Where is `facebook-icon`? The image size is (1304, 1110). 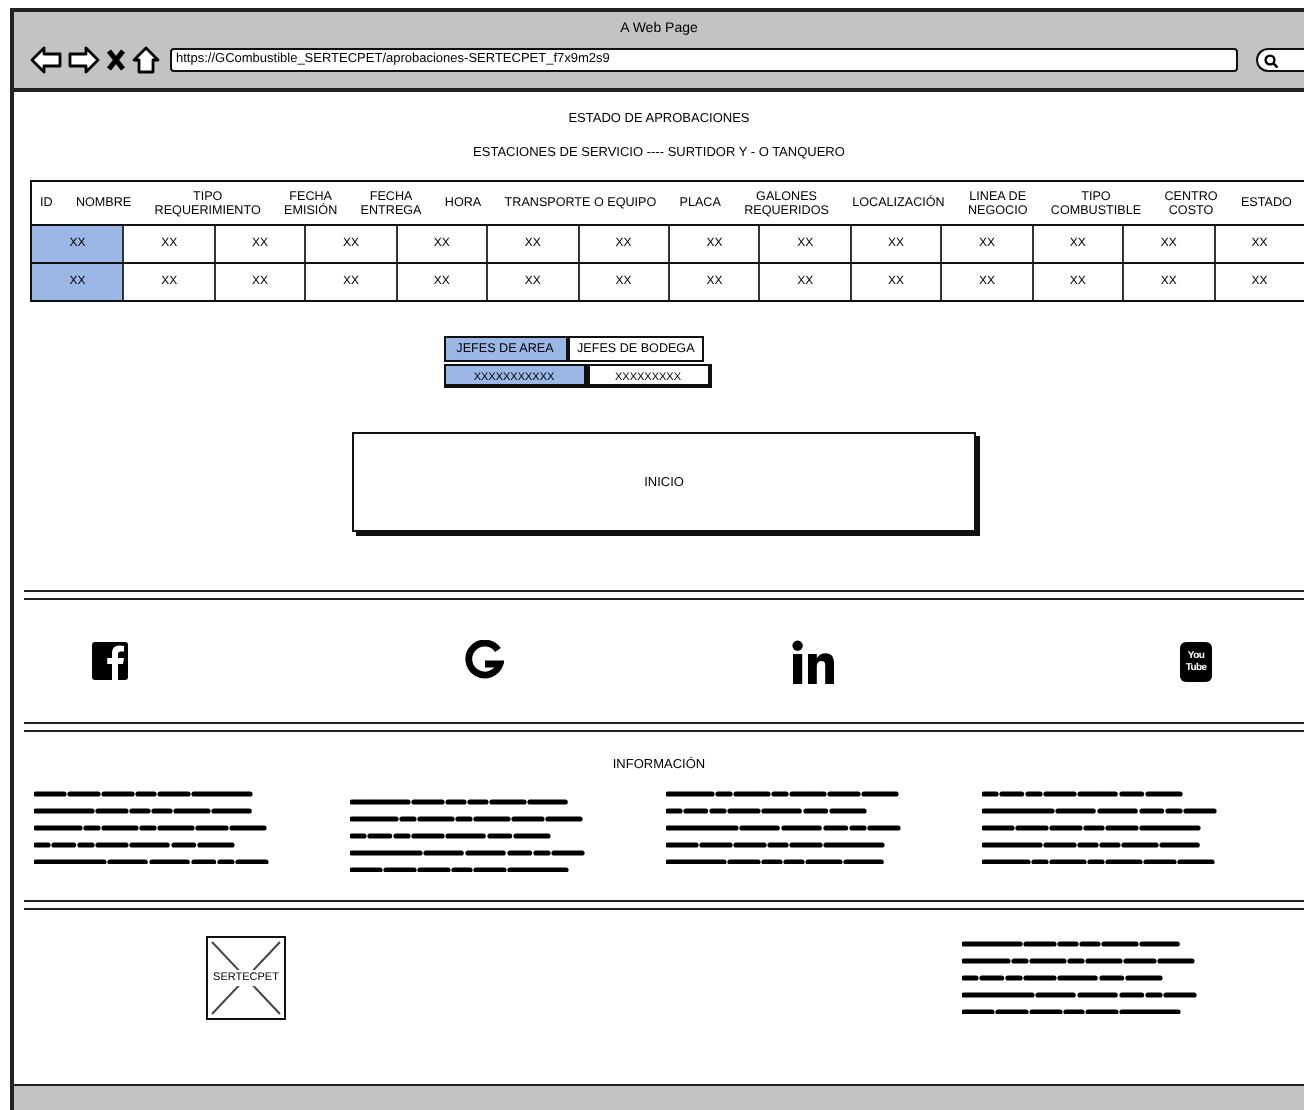
facebook-icon is located at coordinates (109, 661).